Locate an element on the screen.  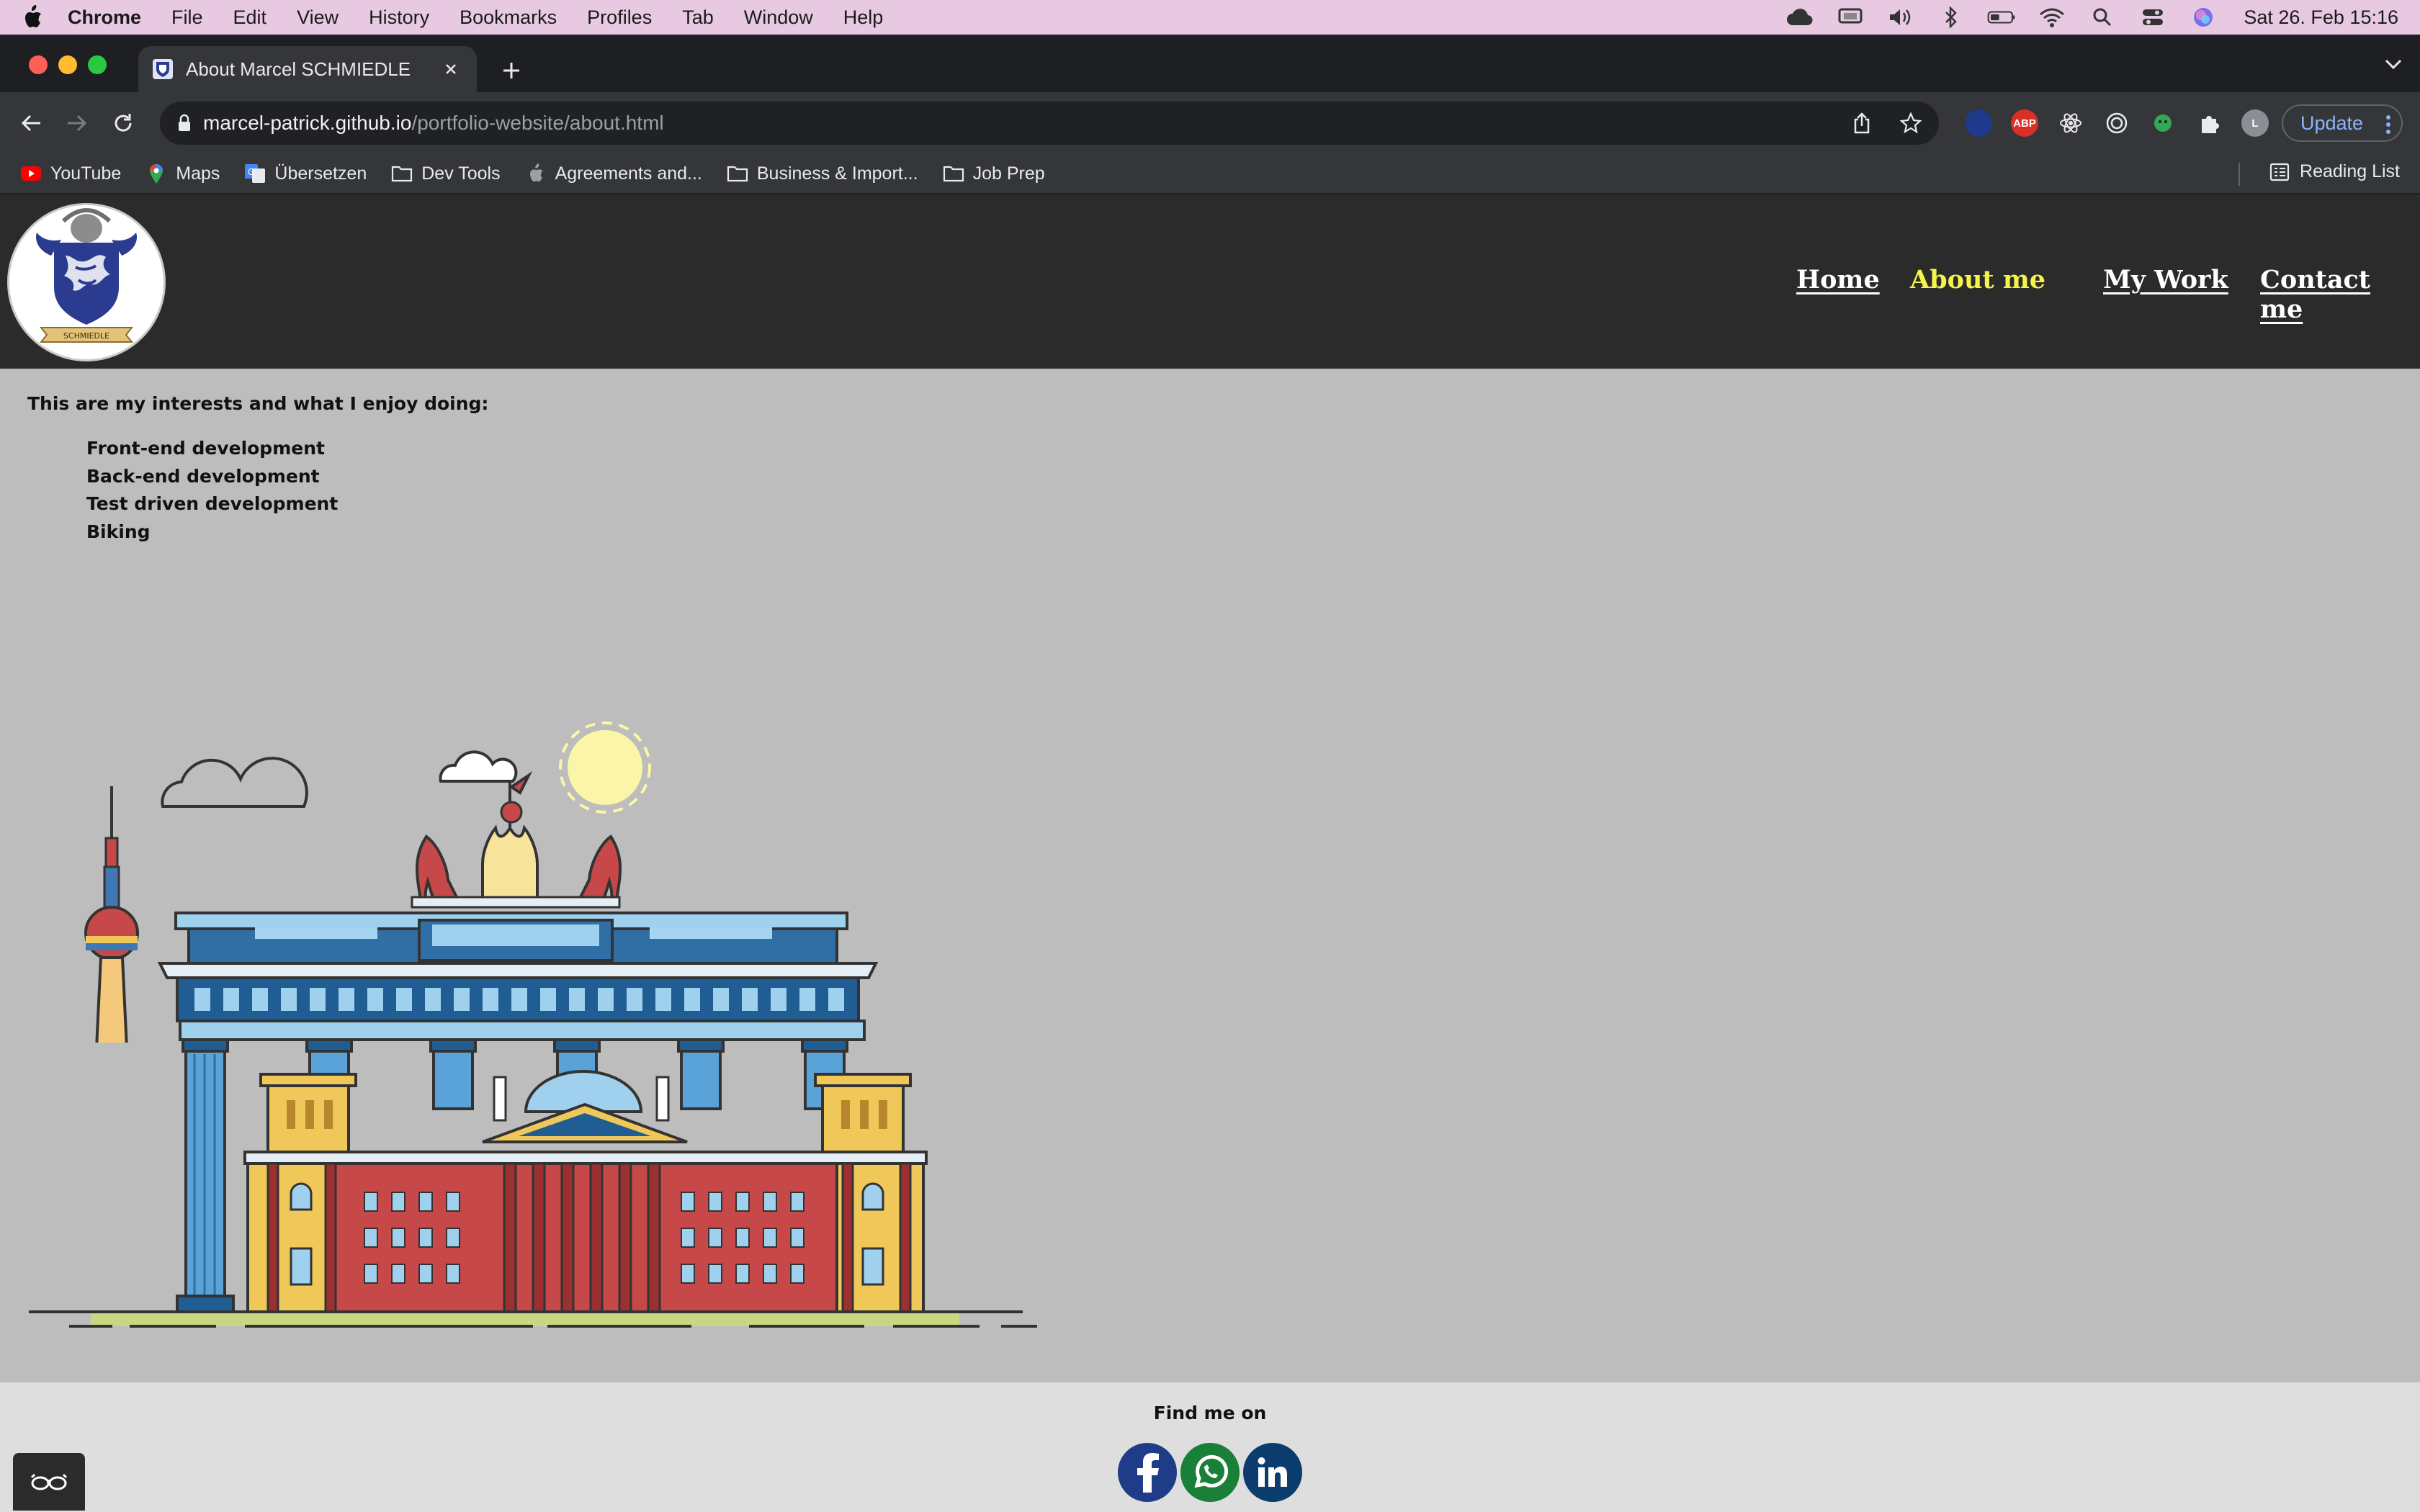
bookmark-translate: G Übersetzen is located at coordinates (305, 173).